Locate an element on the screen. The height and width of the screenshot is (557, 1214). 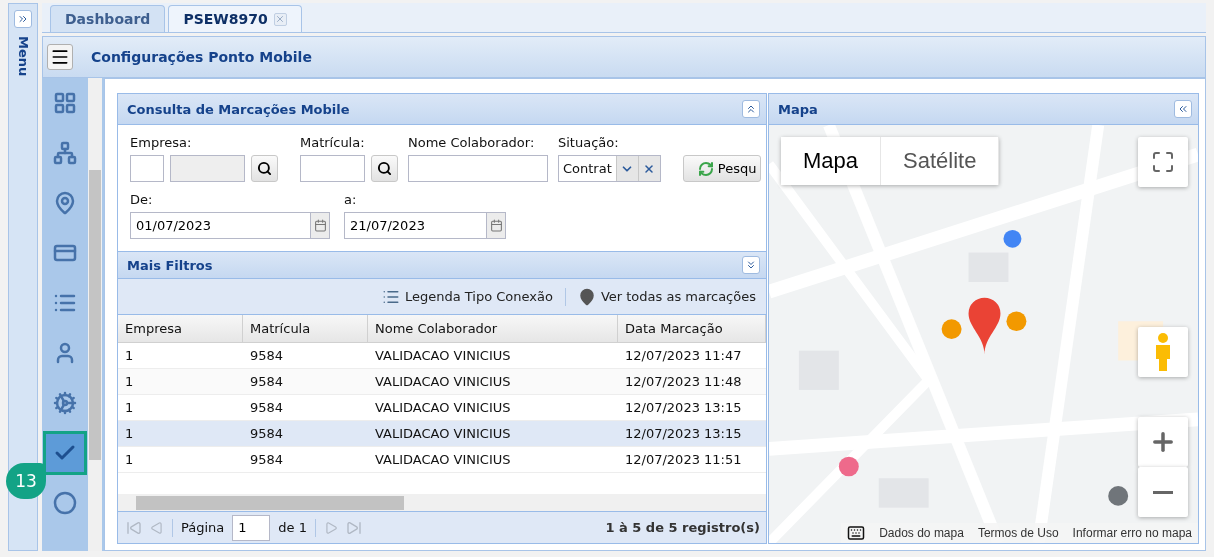
keyboard-icon is located at coordinates (856, 533).